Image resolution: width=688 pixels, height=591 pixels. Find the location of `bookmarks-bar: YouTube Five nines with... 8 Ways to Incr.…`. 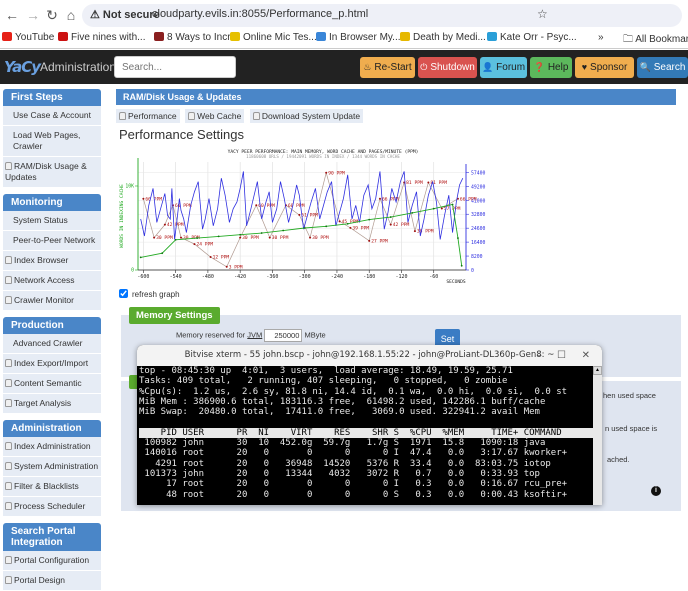

bookmarks-bar: YouTube Five nines with... 8 Ways to Incr.… is located at coordinates (344, 39).